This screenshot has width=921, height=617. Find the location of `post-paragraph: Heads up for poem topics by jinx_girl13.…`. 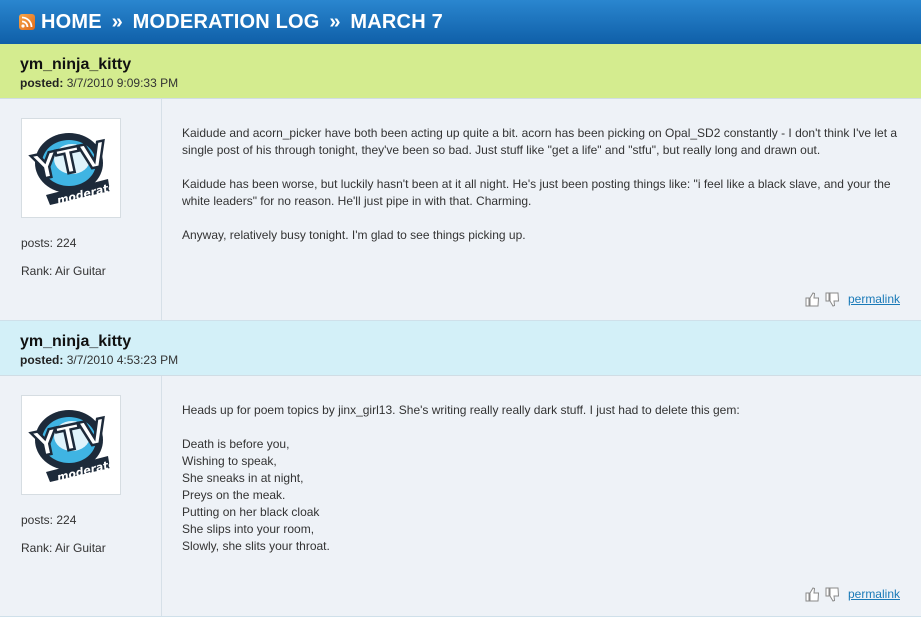

post-paragraph: Heads up for poem topics by jinx_girl13.… is located at coordinates (461, 410).